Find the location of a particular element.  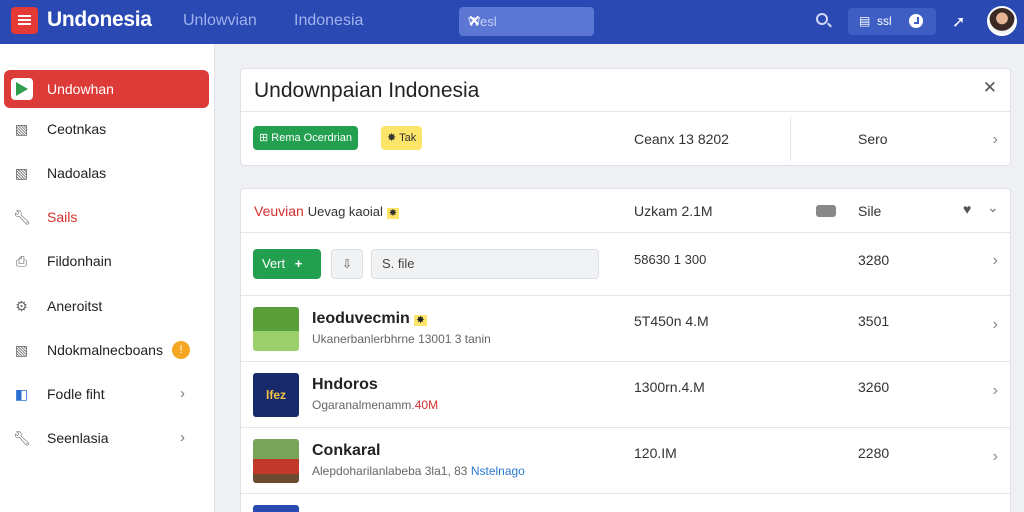

tag-chip: ✸ Tak is located at coordinates (402, 138).